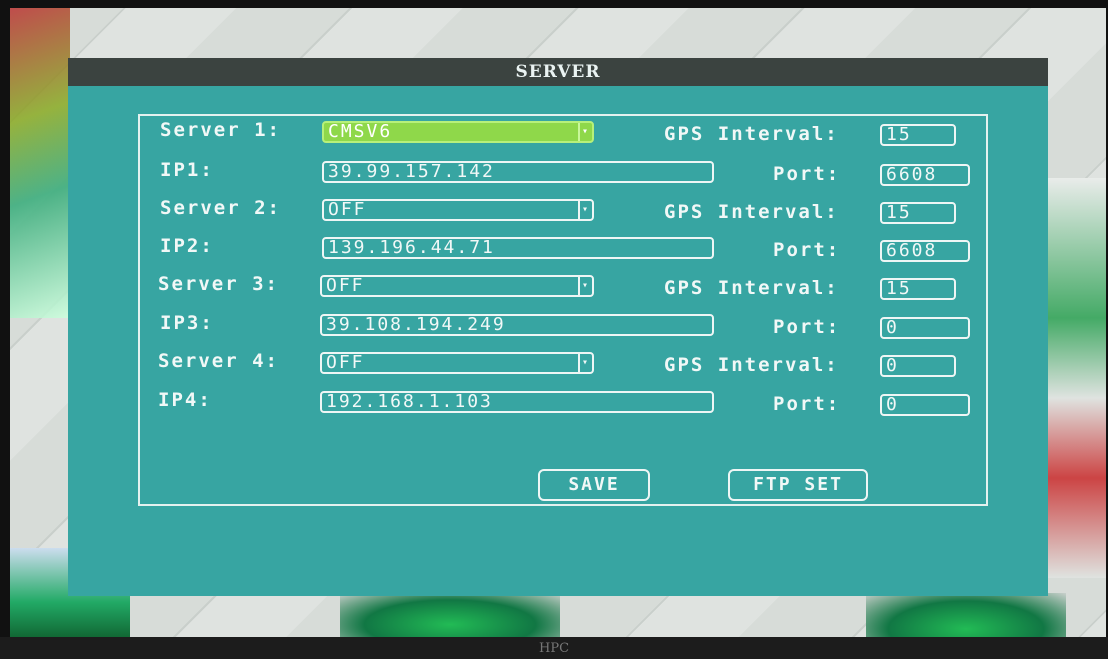 The width and height of the screenshot is (1108, 659). Describe the element at coordinates (220, 208) in the screenshot. I see `server-2-label: Server 2:` at that location.